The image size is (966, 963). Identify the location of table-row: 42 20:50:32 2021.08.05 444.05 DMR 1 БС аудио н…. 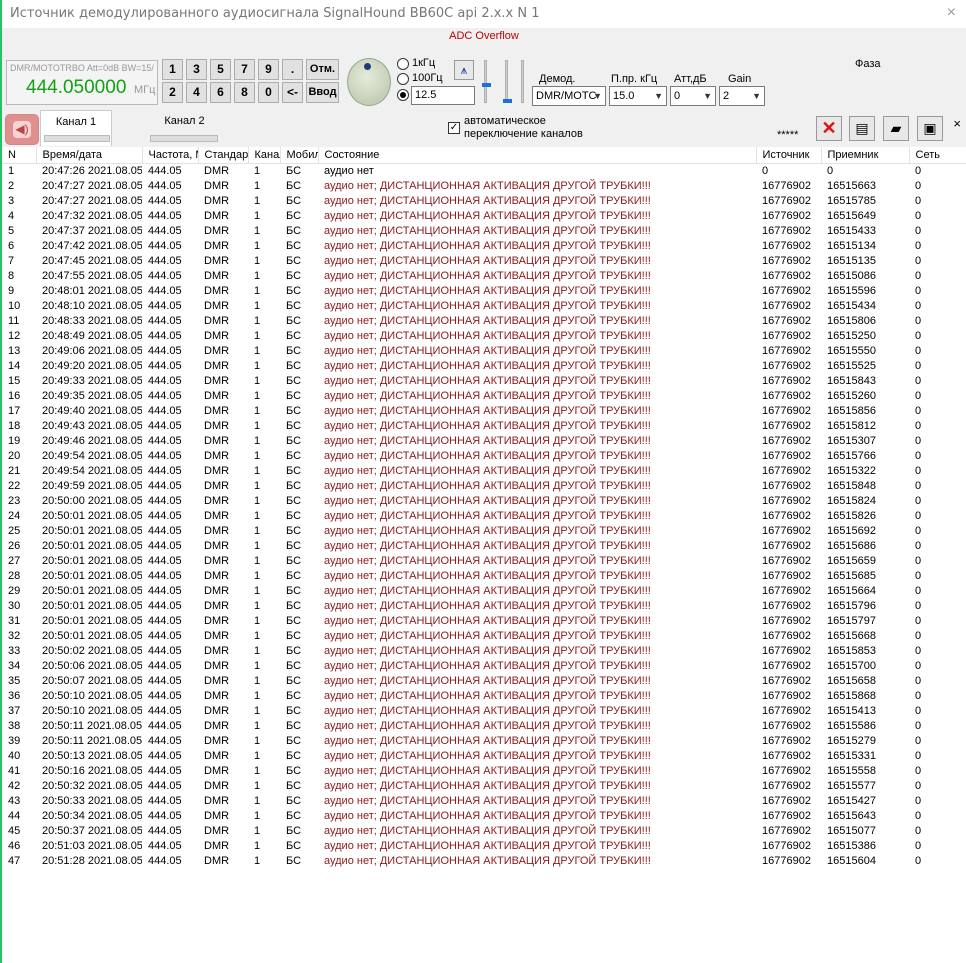
(484, 785).